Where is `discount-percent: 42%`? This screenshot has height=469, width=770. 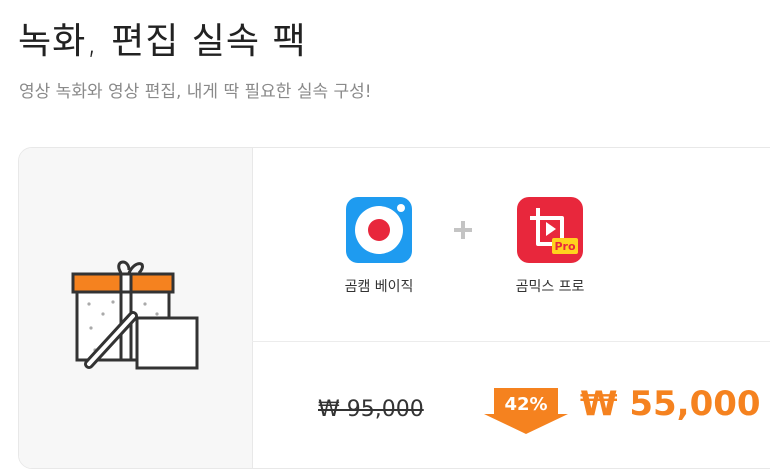 discount-percent: 42% is located at coordinates (526, 404).